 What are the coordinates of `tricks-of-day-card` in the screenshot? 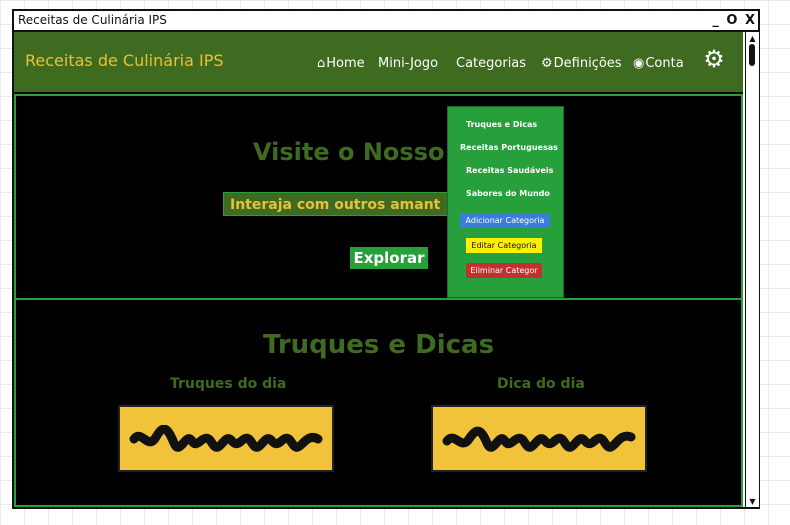 It's located at (226, 438).